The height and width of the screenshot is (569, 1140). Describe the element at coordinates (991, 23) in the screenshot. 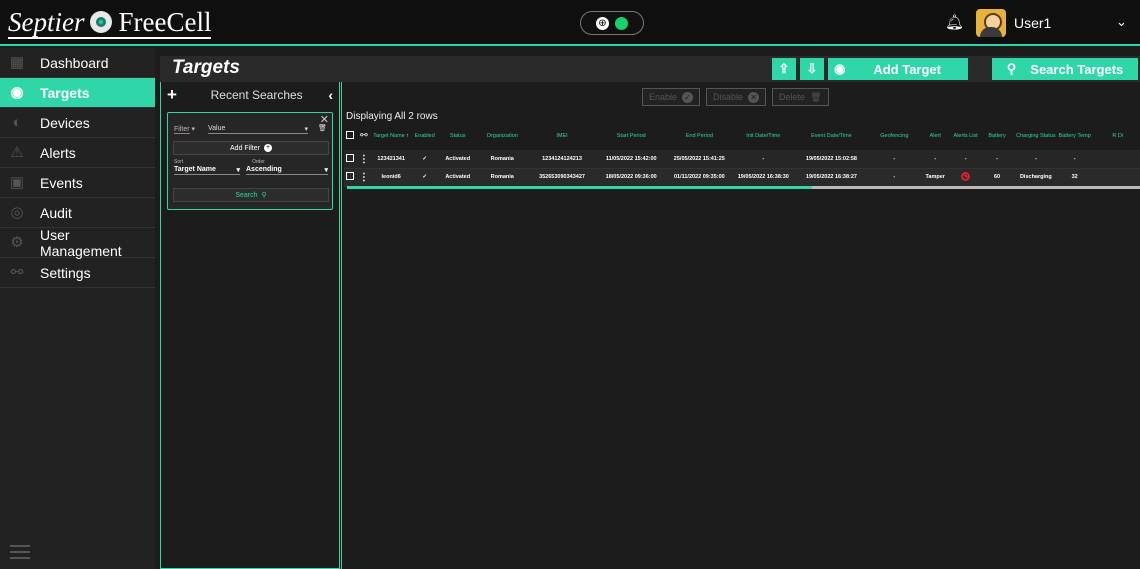

I see `avatar` at that location.